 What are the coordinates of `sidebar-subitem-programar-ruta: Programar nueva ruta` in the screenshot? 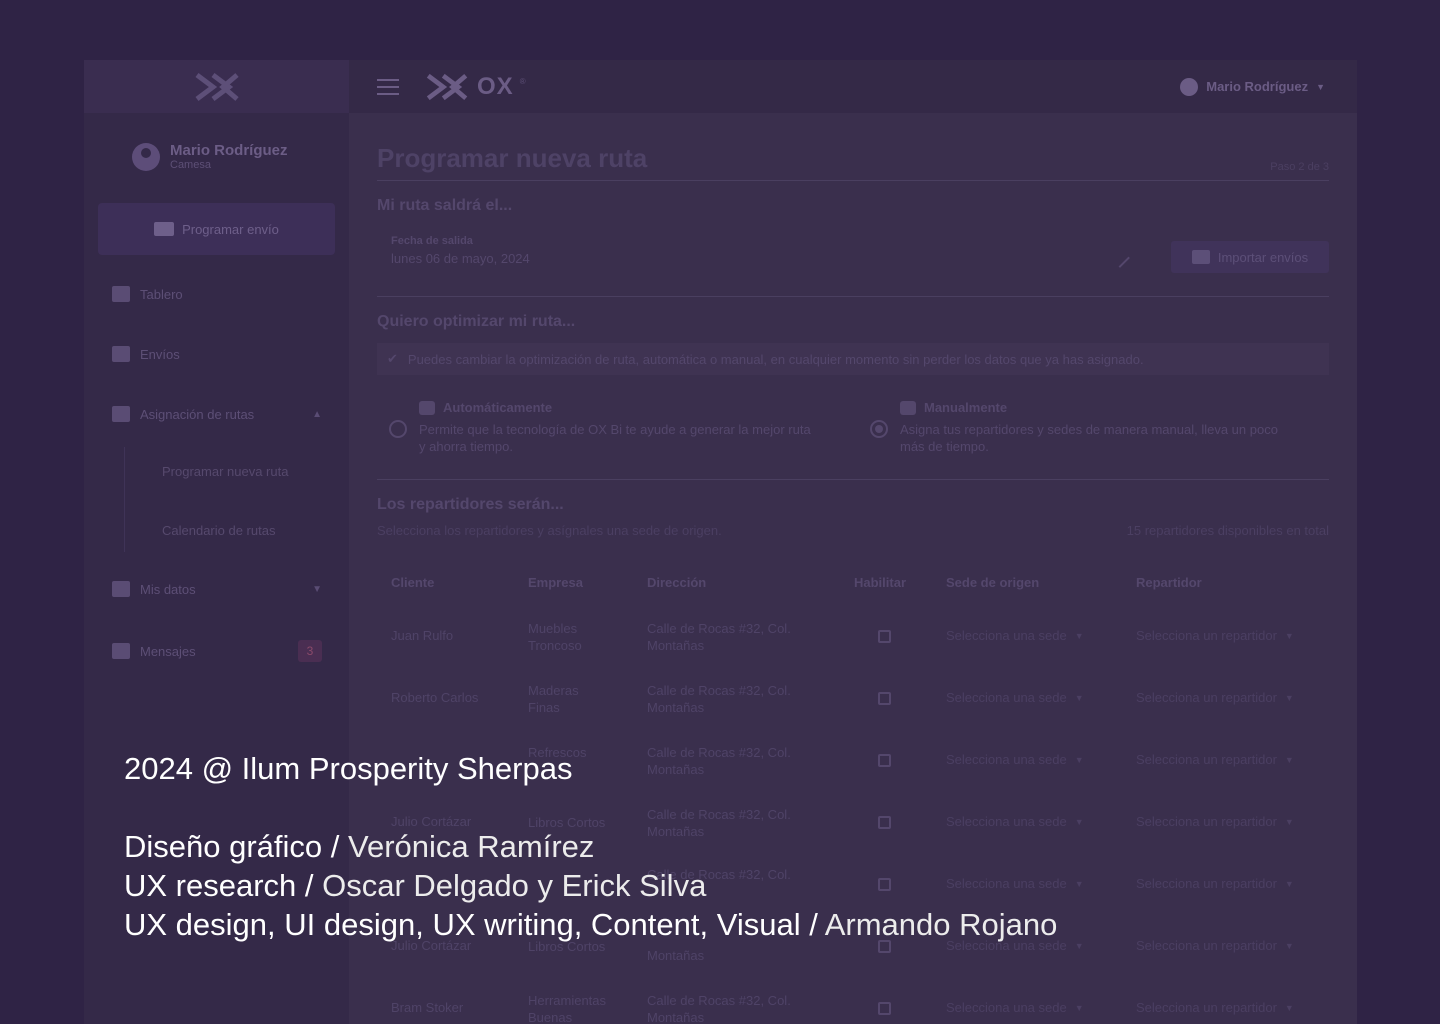 It's located at (225, 471).